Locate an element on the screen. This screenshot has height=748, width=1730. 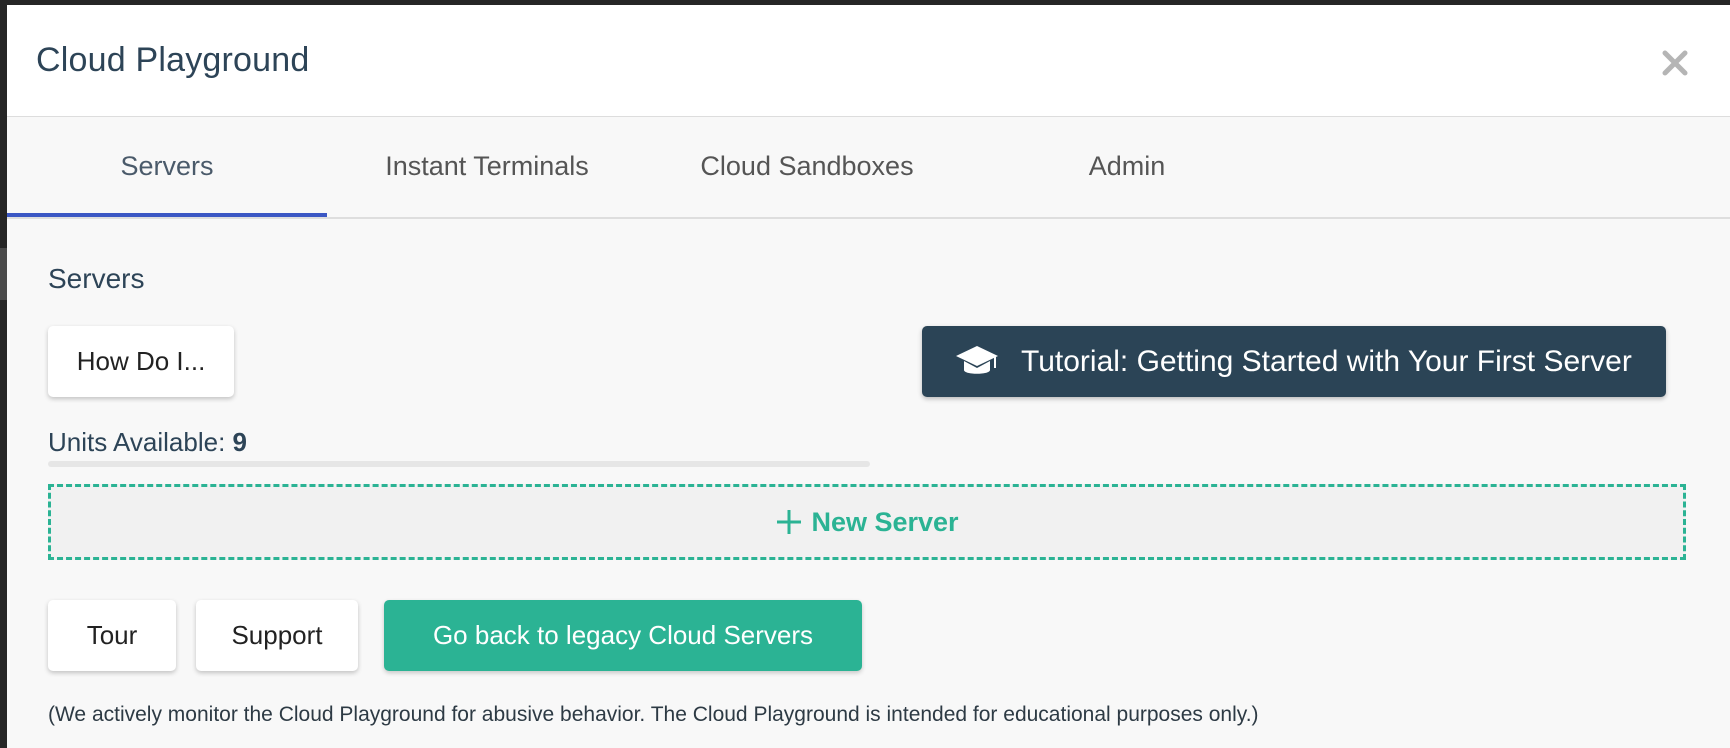
tab-cloud-sandboxes: Cloud Sandboxes is located at coordinates (807, 166).